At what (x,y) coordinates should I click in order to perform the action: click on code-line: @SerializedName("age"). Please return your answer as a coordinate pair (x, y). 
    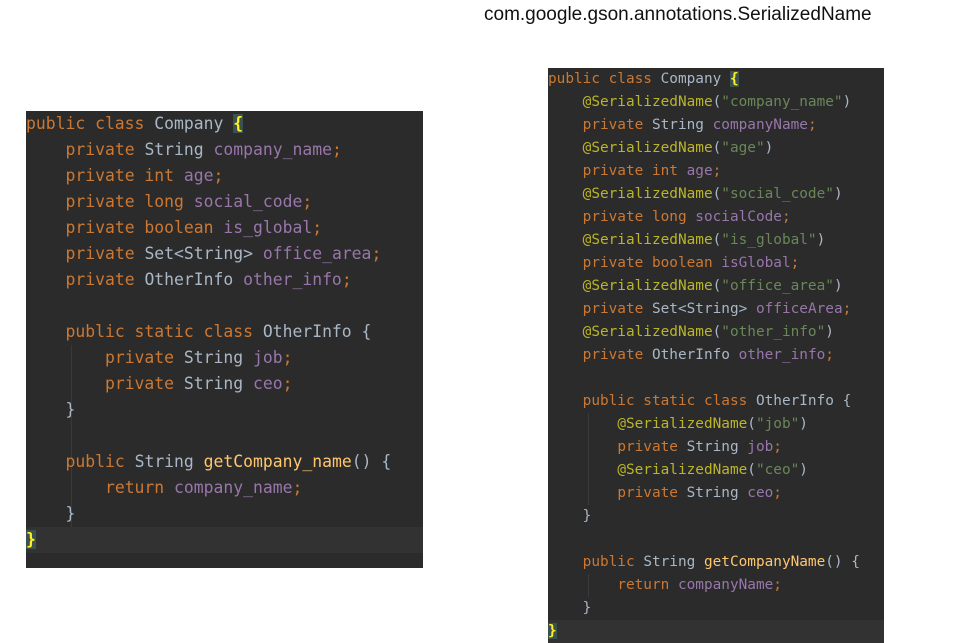
    Looking at the image, I should click on (678, 148).